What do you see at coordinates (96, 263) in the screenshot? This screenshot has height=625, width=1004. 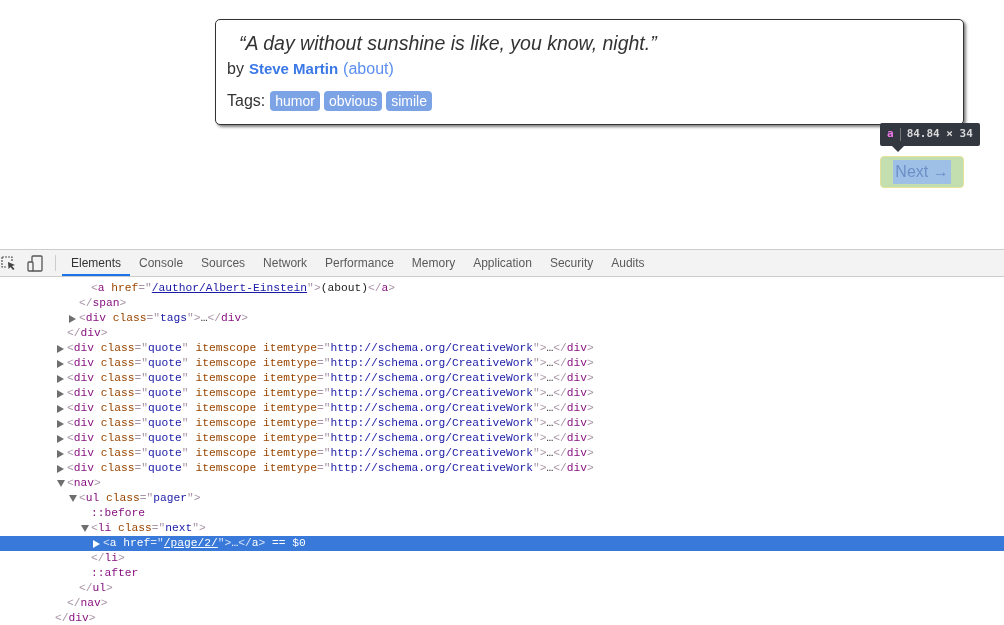 I see `devtools-tab: Elements` at bounding box center [96, 263].